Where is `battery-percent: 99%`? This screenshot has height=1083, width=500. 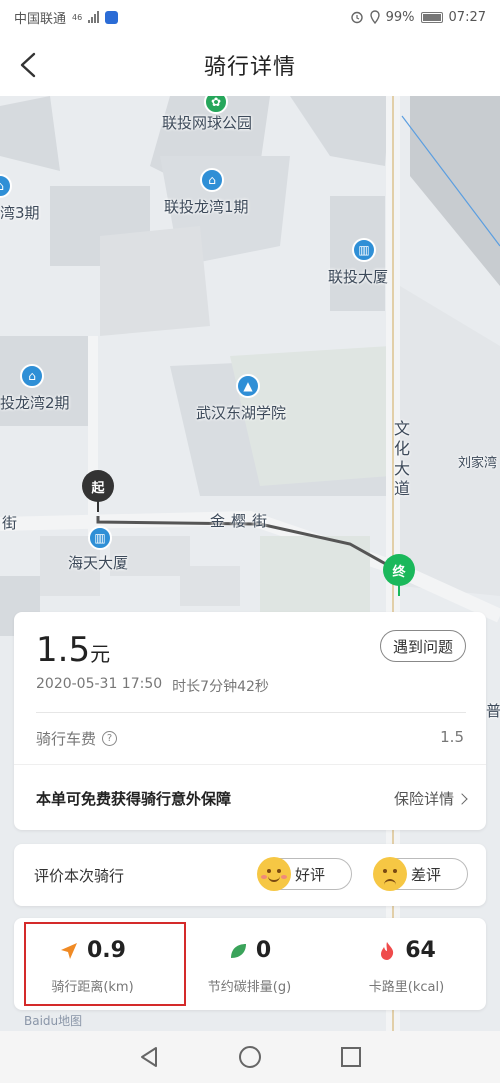 battery-percent: 99% is located at coordinates (400, 17).